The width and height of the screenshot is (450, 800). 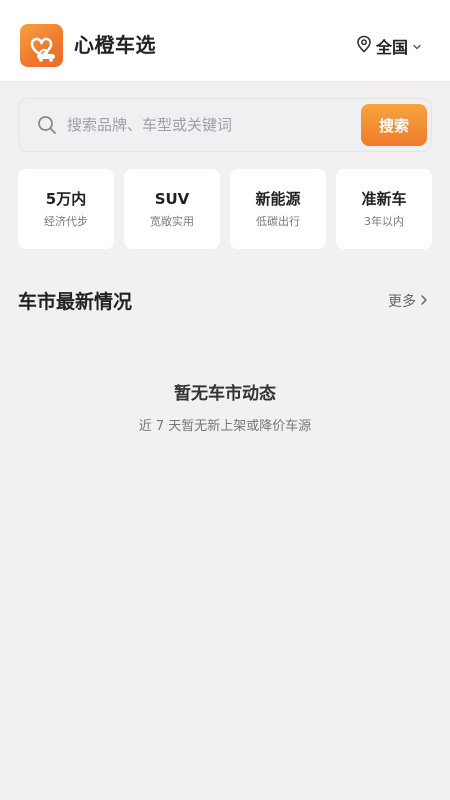 What do you see at coordinates (278, 199) in the screenshot?
I see `category-title: 新能源` at bounding box center [278, 199].